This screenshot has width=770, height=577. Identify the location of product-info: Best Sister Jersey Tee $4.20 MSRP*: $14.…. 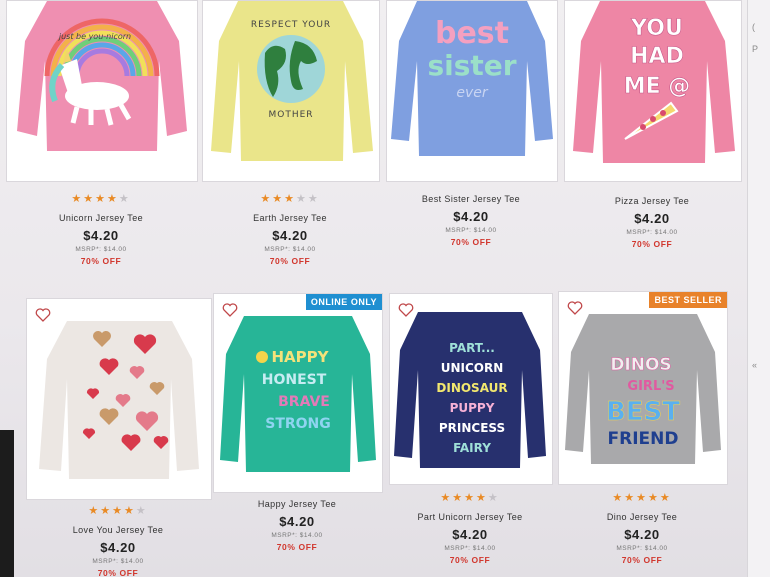
(471, 220).